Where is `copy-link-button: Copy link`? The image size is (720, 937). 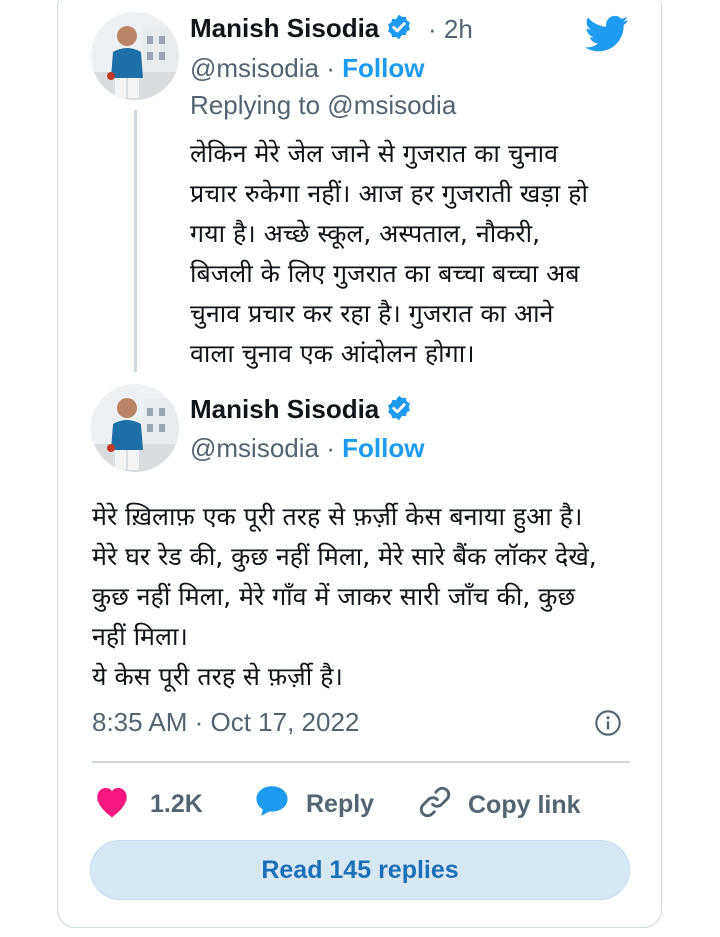 copy-link-button: Copy link is located at coordinates (498, 805).